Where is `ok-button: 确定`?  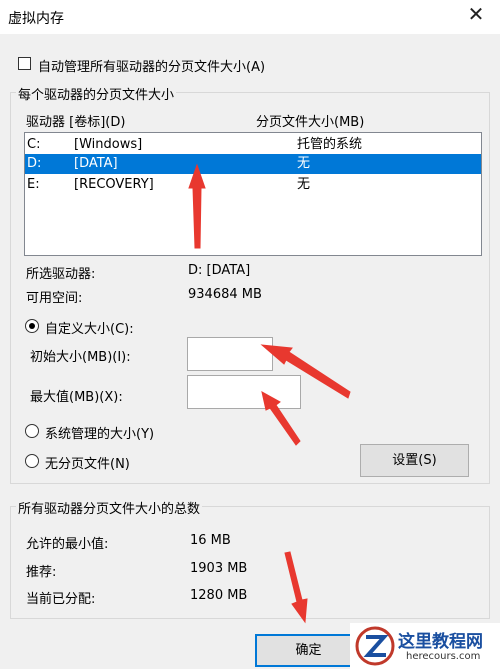 ok-button: 确定 is located at coordinates (308, 650).